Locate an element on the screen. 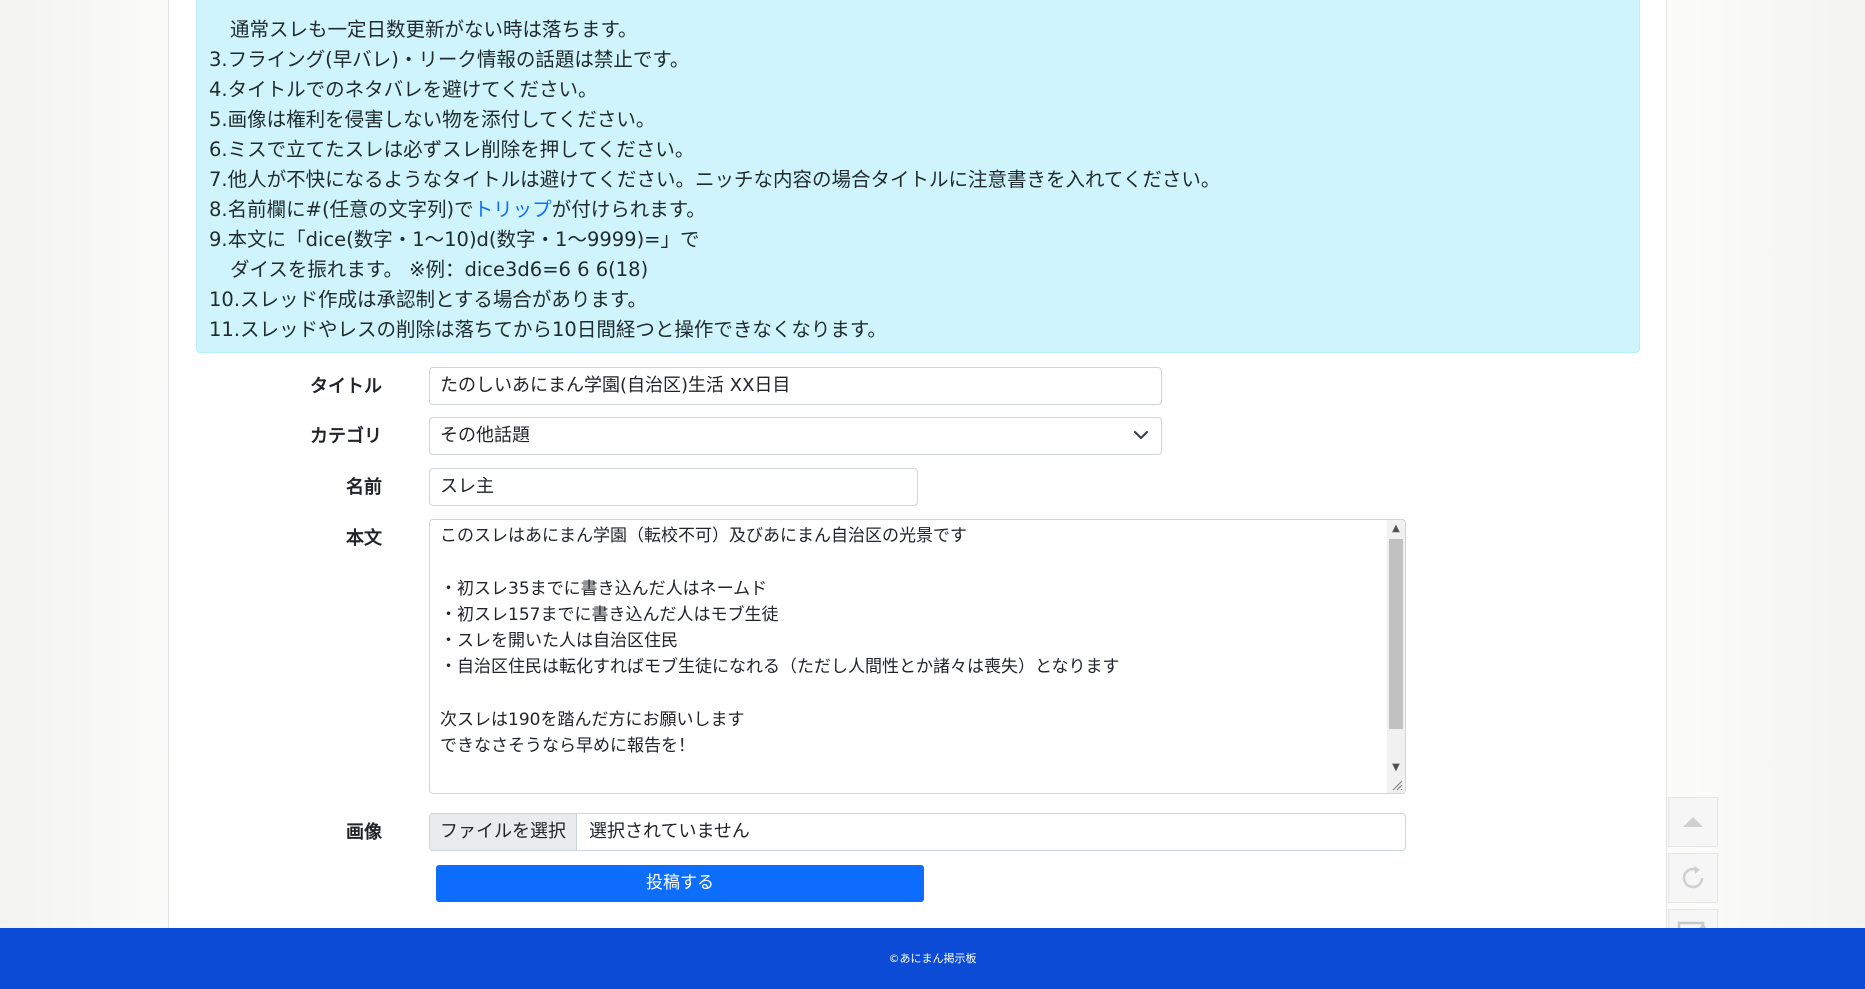 The height and width of the screenshot is (989, 1865). scroll-thumb is located at coordinates (1396, 634).